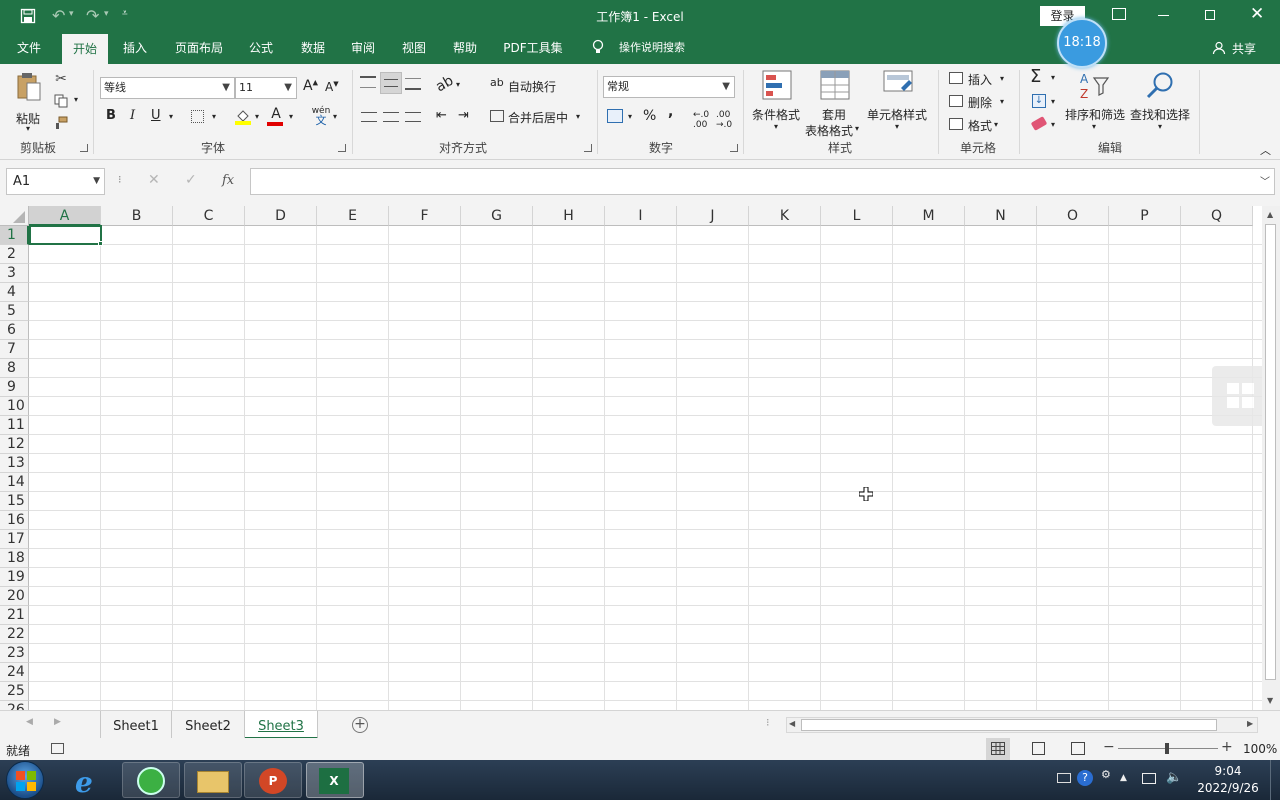 This screenshot has width=1280, height=800. I want to click on row-header: 11, so click(14, 425).